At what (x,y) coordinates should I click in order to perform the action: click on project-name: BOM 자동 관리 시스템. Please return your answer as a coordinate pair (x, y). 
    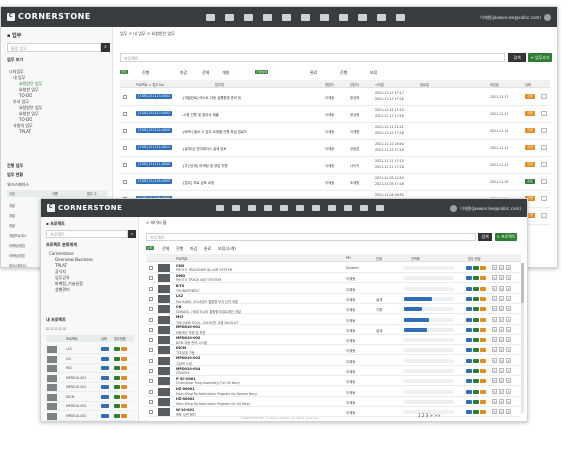
    Looking at the image, I should click on (191, 342).